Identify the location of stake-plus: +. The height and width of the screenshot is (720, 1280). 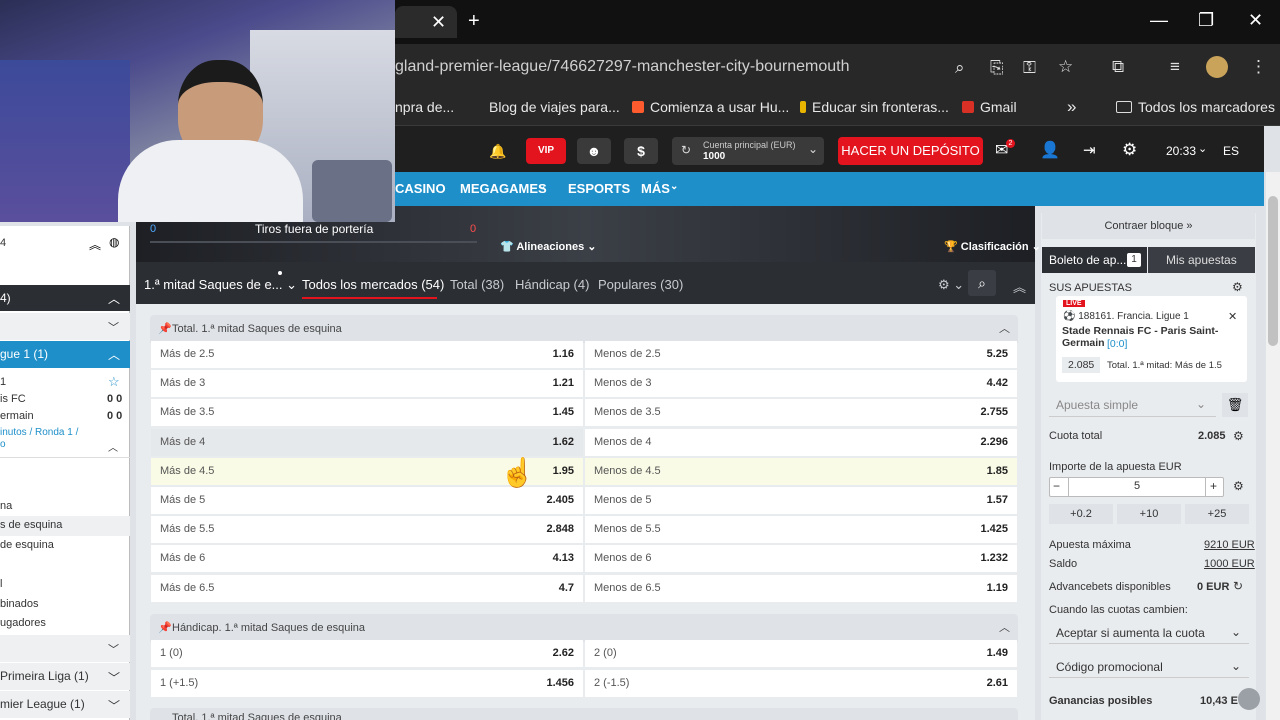
(1213, 486).